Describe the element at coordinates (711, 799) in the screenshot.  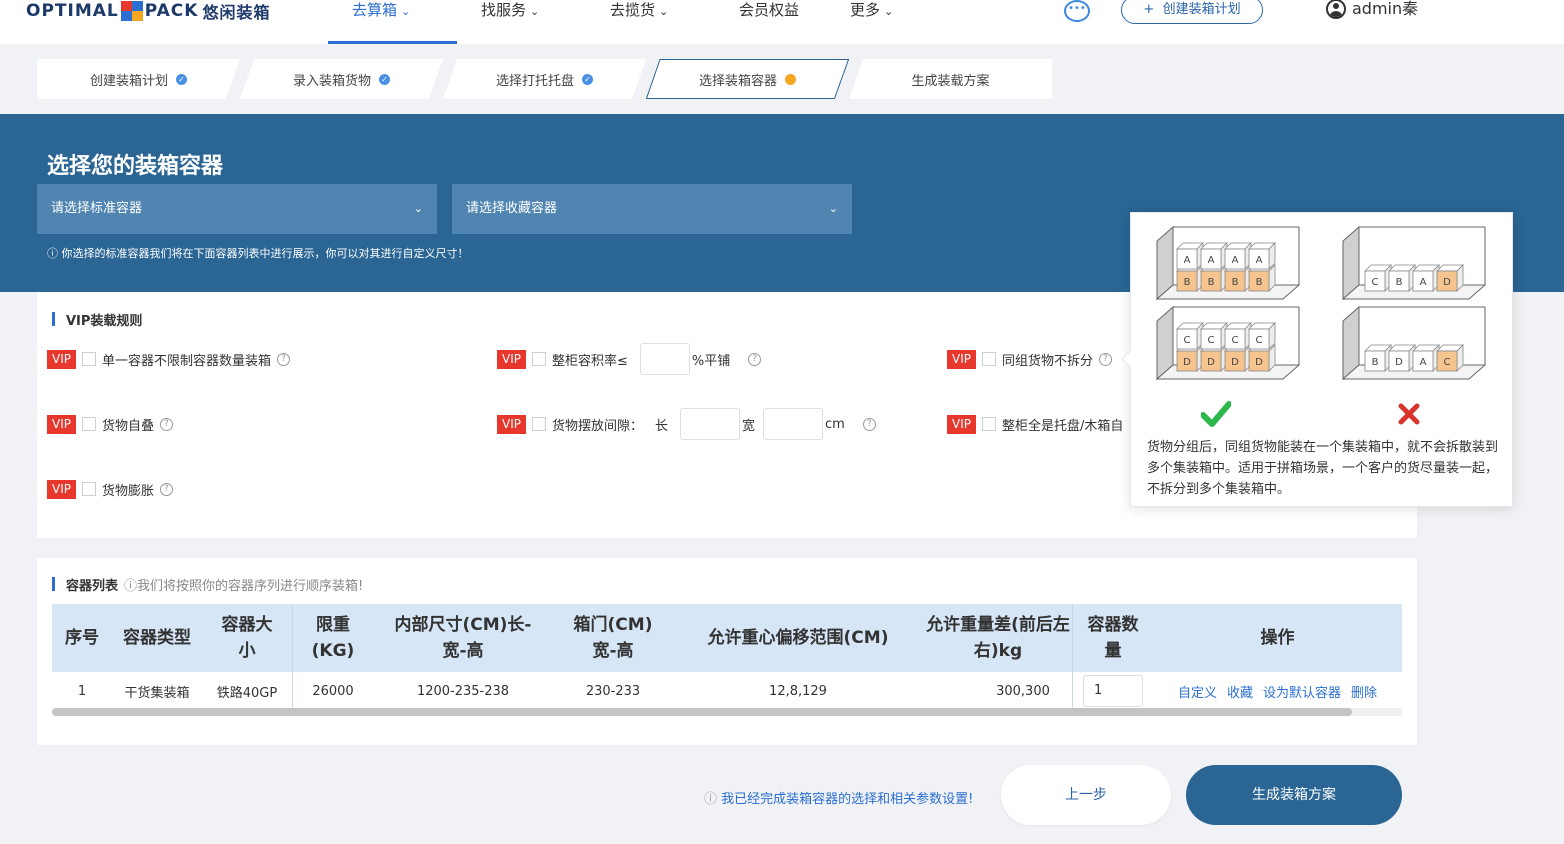
I see `info-icon: ⓘ` at that location.